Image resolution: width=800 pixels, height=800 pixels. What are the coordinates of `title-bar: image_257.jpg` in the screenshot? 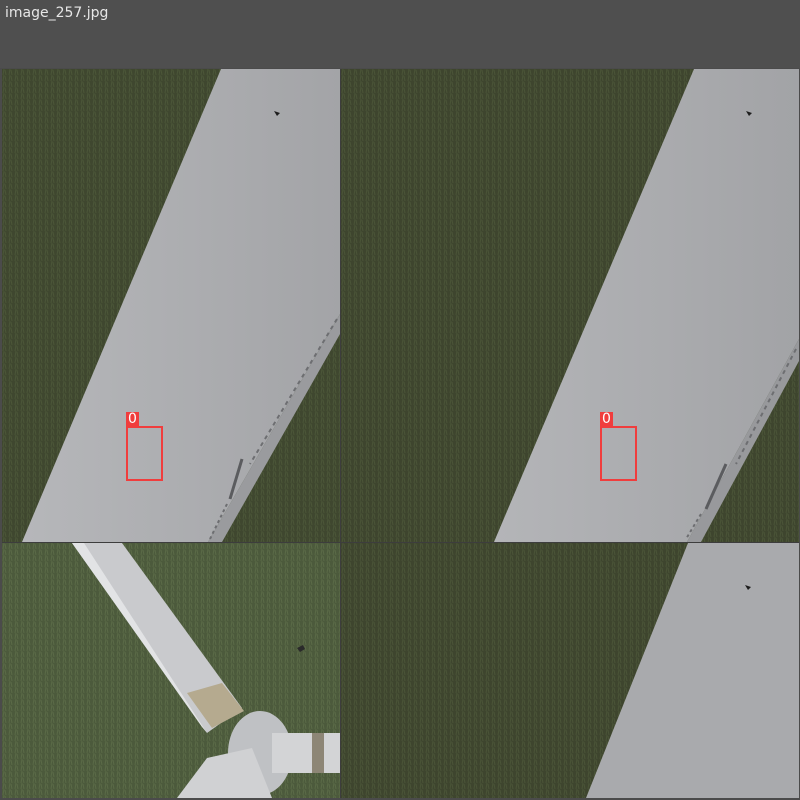 It's located at (400, 34).